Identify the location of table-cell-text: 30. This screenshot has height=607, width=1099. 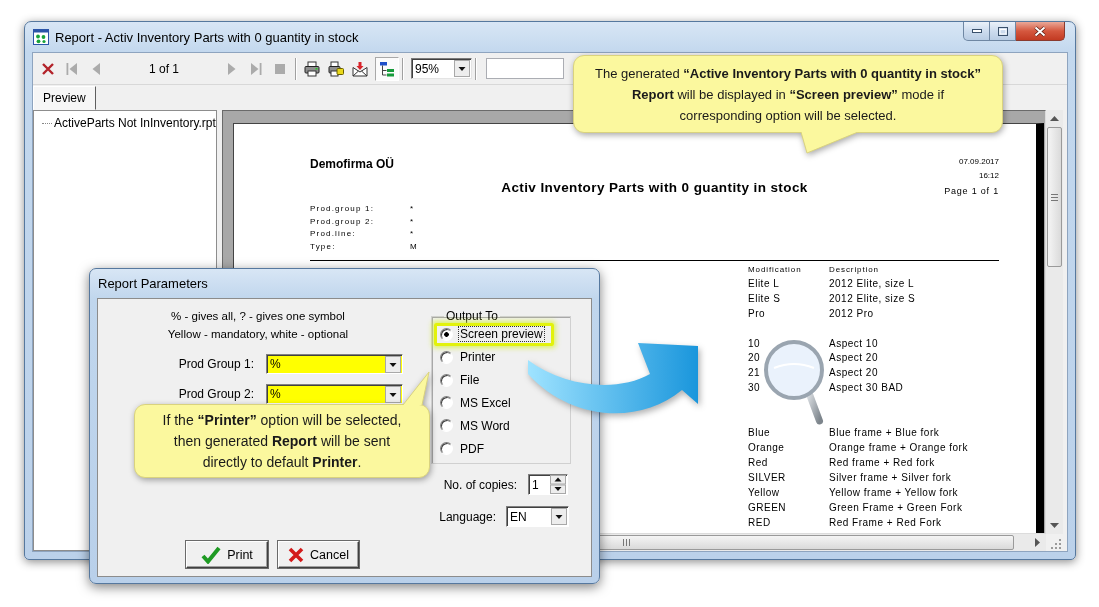
(754, 388).